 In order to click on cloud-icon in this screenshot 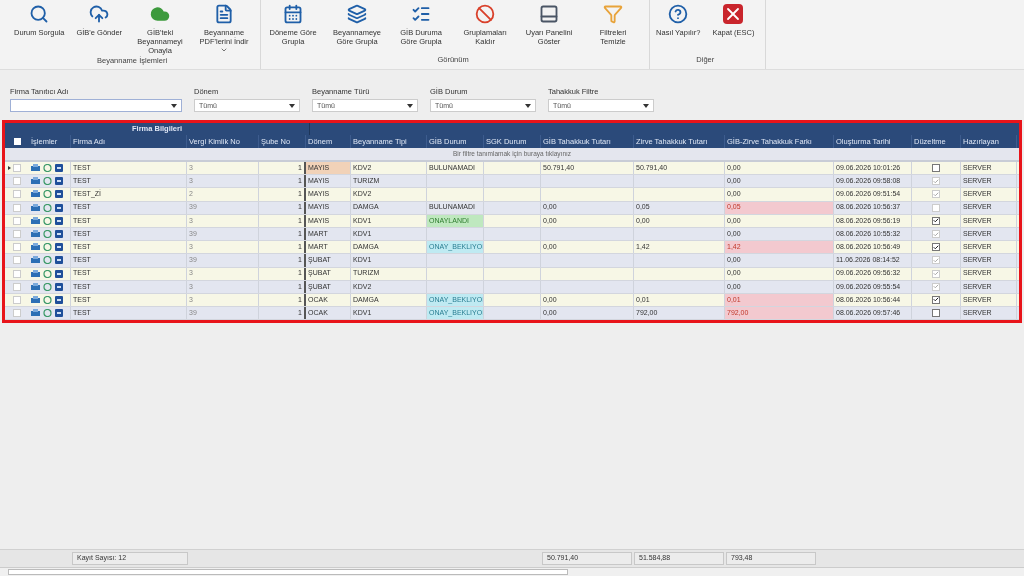, I will do `click(160, 14)`.